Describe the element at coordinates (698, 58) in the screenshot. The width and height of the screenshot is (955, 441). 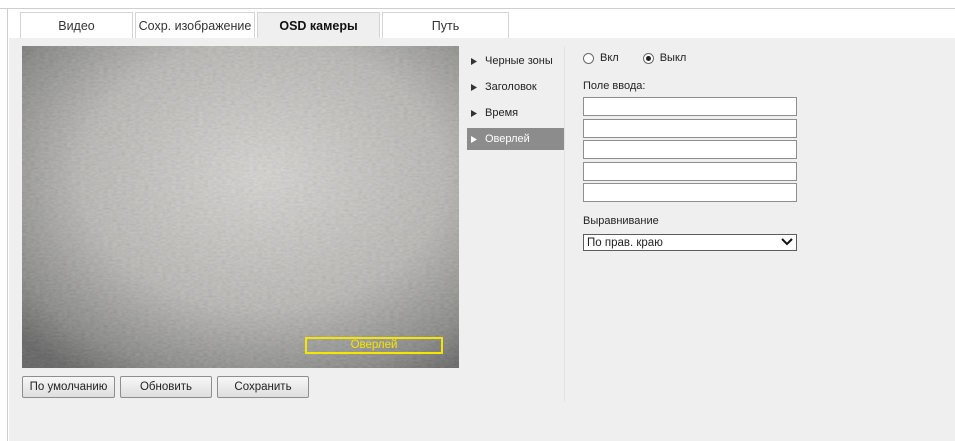
I see `enable-radio-group: Вкл Выкл` at that location.